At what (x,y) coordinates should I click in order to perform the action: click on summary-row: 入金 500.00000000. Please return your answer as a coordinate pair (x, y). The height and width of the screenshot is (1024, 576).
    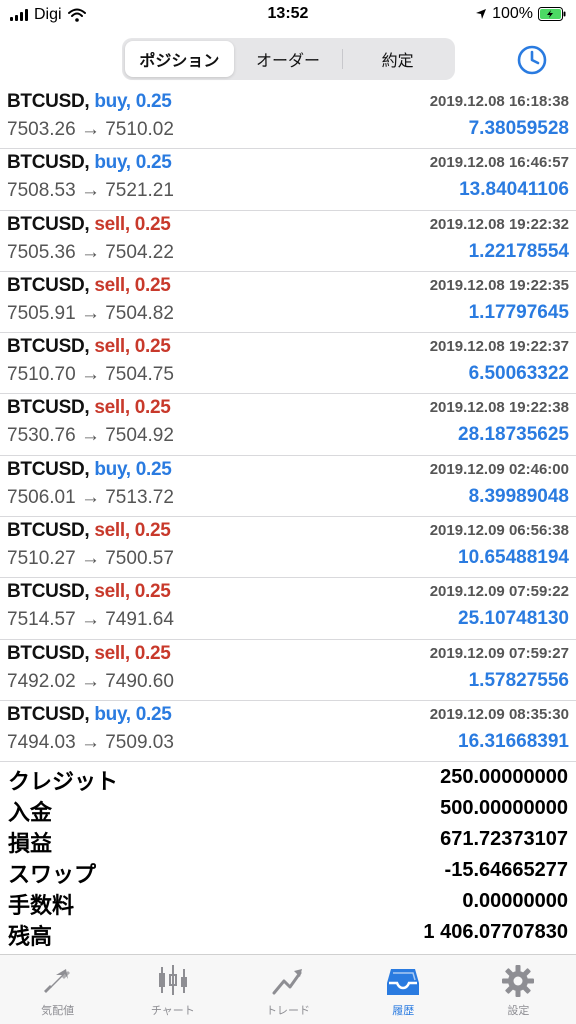
    Looking at the image, I should click on (288, 809).